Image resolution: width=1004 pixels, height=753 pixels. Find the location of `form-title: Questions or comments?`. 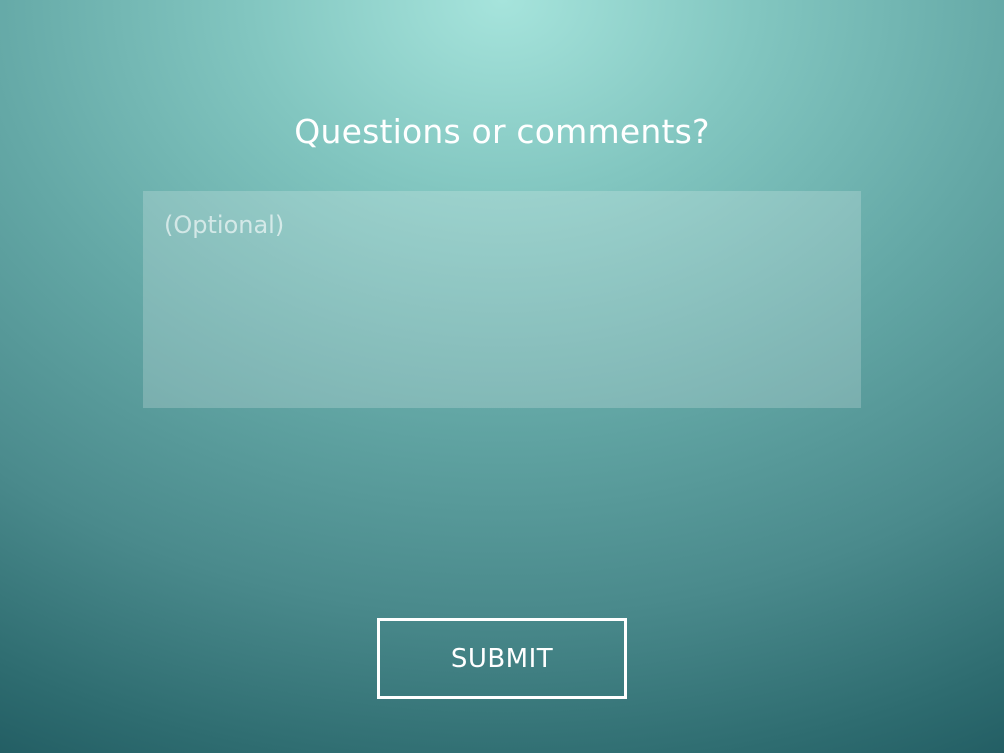

form-title: Questions or comments? is located at coordinates (502, 131).